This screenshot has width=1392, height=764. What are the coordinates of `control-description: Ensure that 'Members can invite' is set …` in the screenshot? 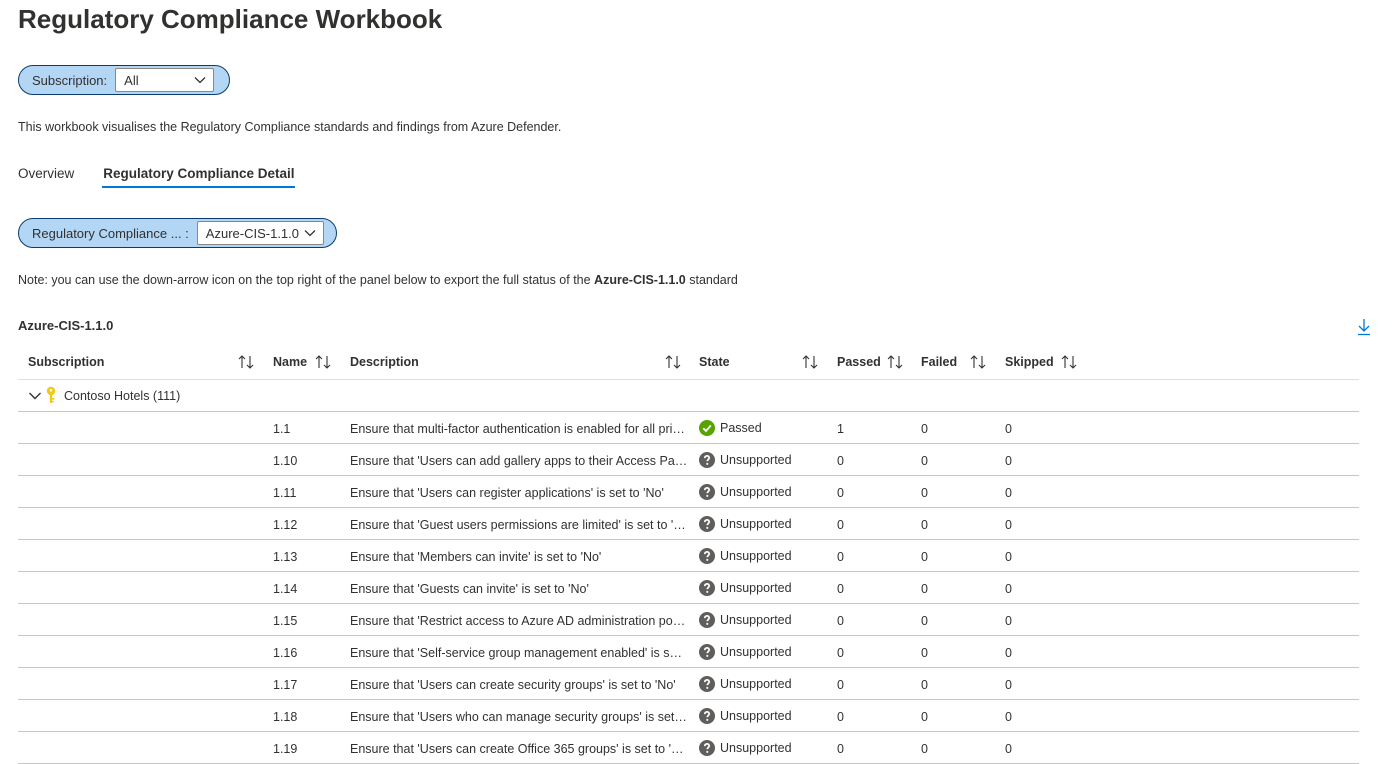 It's located at (476, 557).